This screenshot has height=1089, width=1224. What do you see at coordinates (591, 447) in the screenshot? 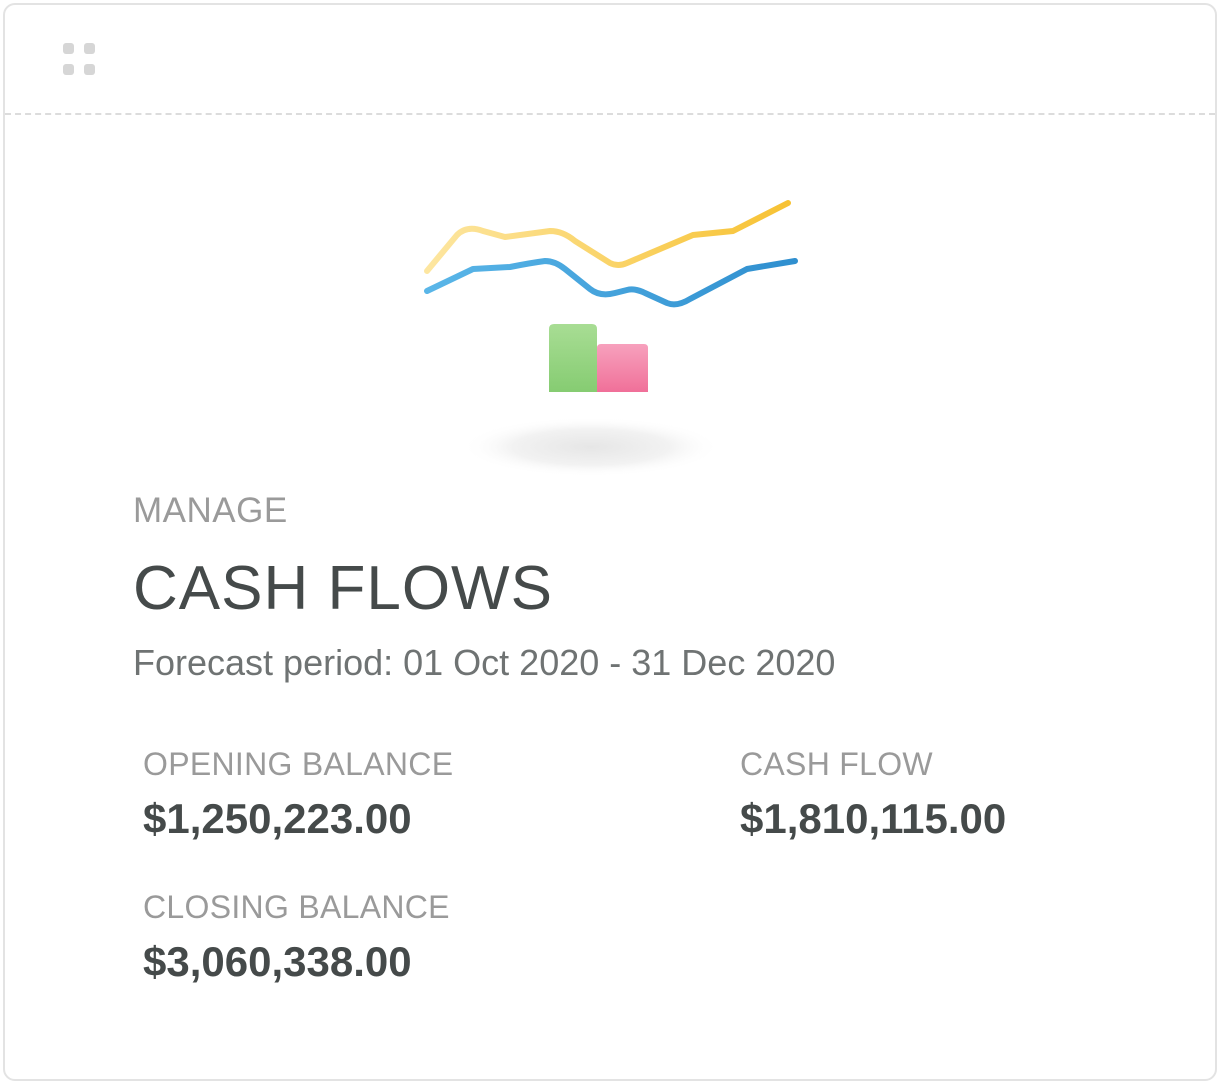
I see `illustration-shadow` at bounding box center [591, 447].